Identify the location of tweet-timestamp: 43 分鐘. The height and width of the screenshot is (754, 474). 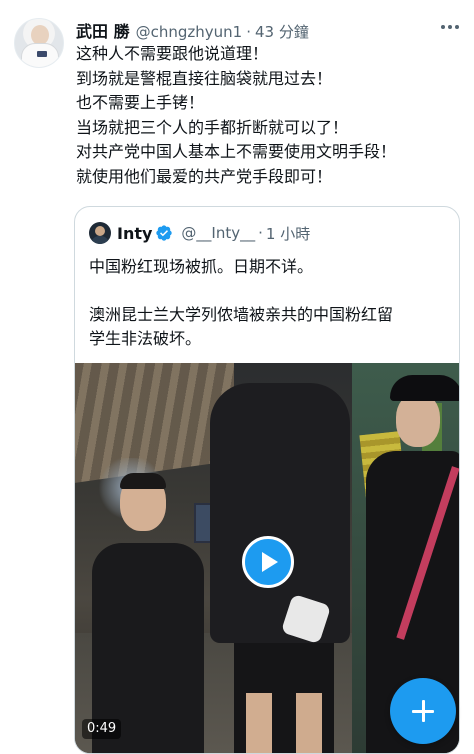
(282, 31).